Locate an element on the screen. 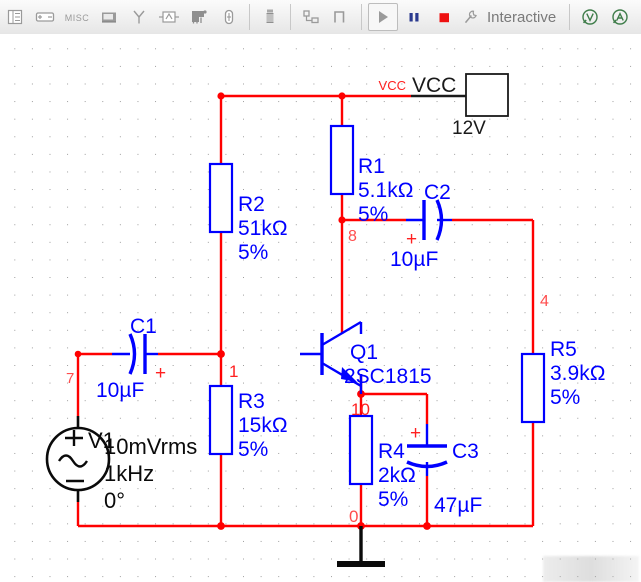 The image size is (641, 582). resistor-r2-tolerance: 5% is located at coordinates (253, 252).